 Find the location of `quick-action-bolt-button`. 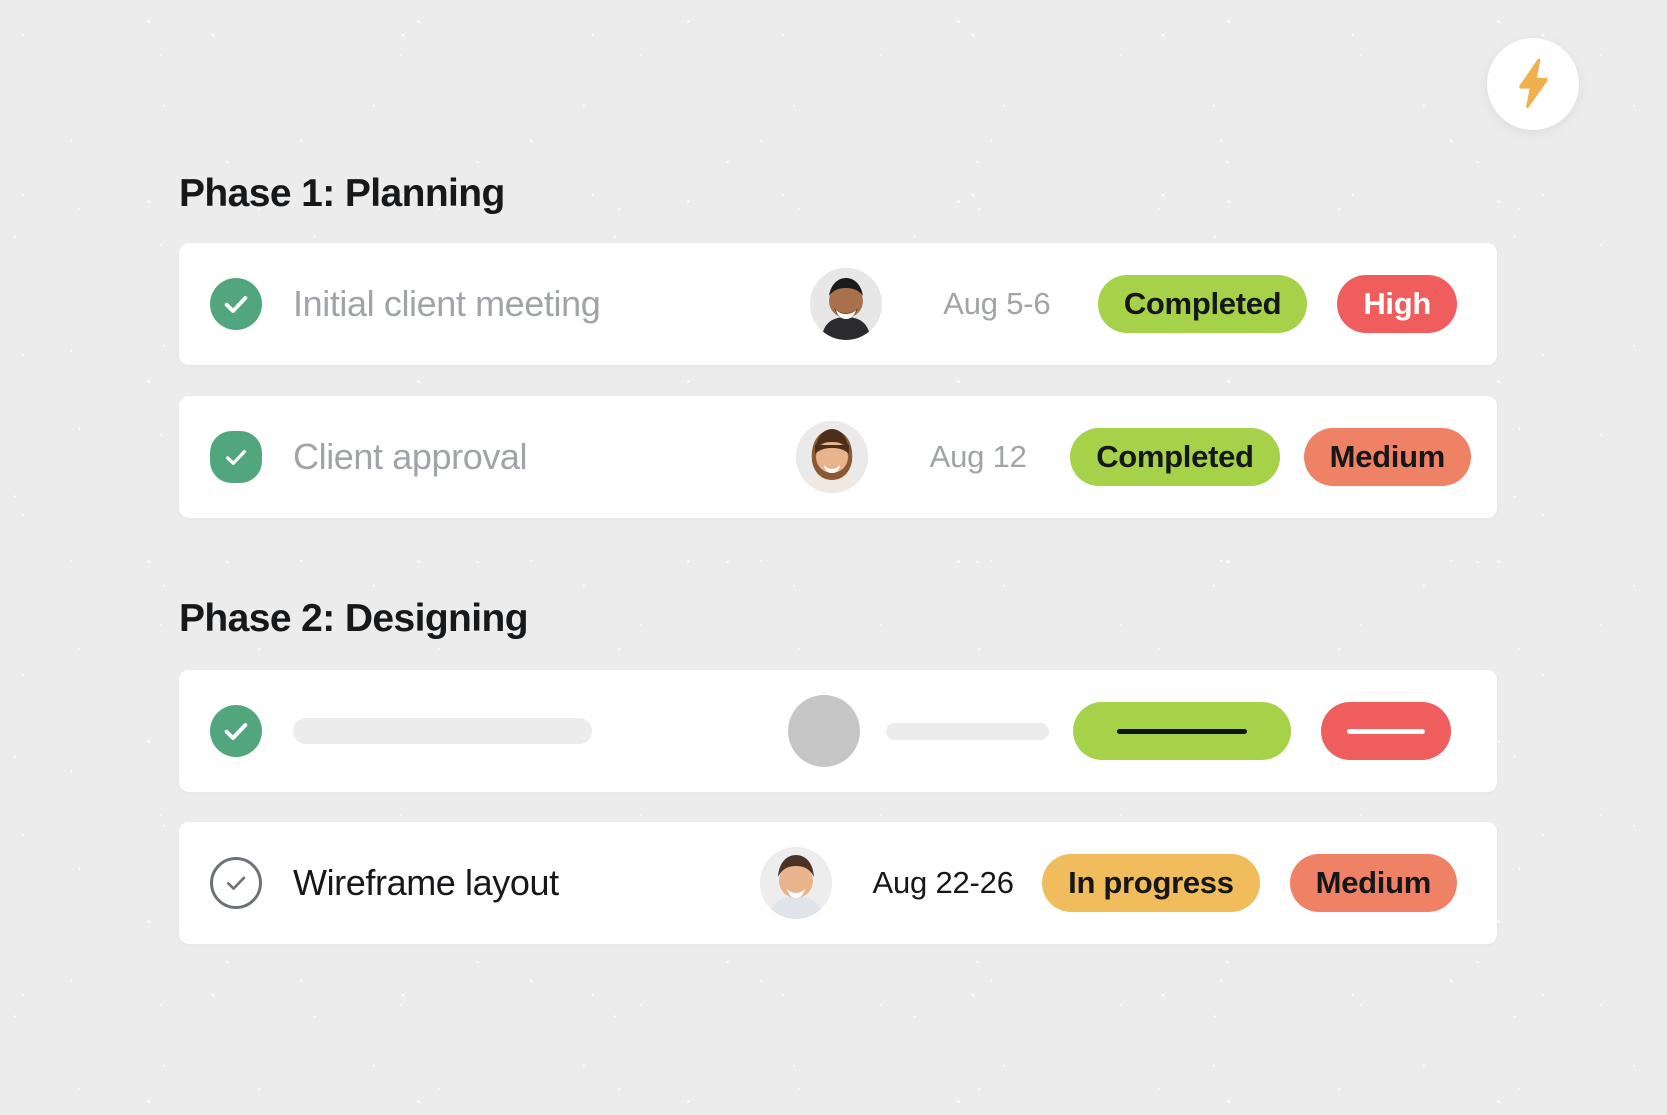

quick-action-bolt-button is located at coordinates (1533, 84).